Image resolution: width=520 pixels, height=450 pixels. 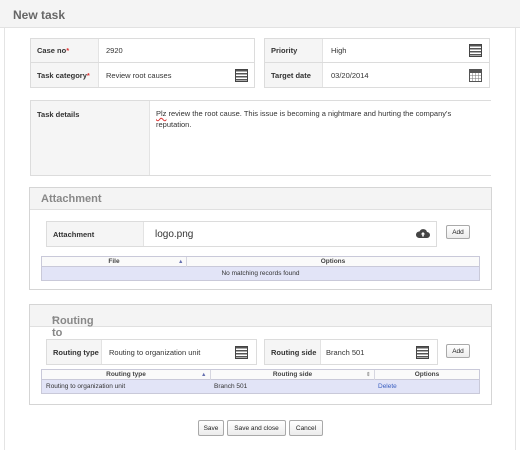 I want to click on add-attachment-button: Add, so click(x=458, y=232).